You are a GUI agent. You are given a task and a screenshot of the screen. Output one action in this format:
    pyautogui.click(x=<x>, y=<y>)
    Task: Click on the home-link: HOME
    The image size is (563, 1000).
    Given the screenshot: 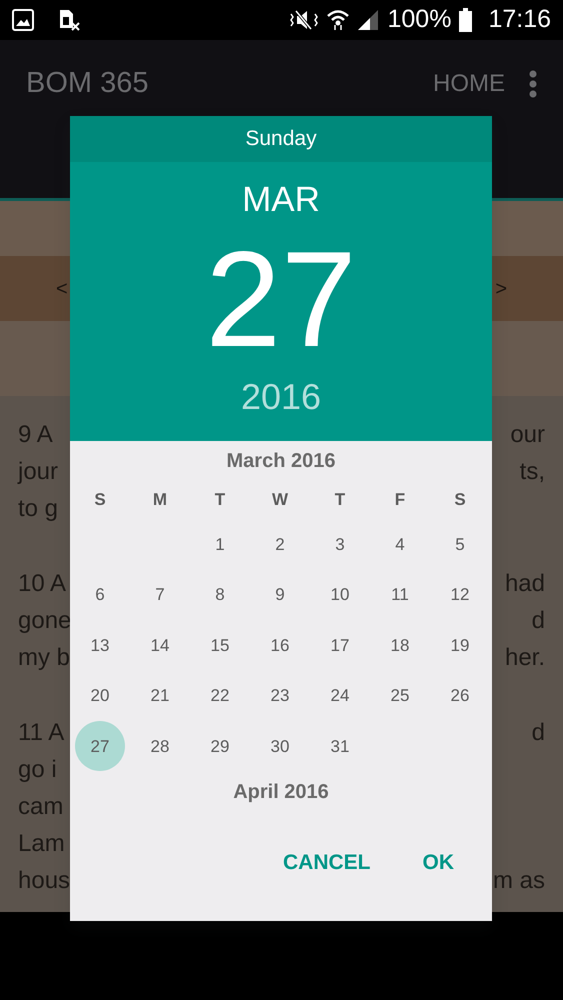 What is the action you would take?
    pyautogui.click(x=469, y=84)
    